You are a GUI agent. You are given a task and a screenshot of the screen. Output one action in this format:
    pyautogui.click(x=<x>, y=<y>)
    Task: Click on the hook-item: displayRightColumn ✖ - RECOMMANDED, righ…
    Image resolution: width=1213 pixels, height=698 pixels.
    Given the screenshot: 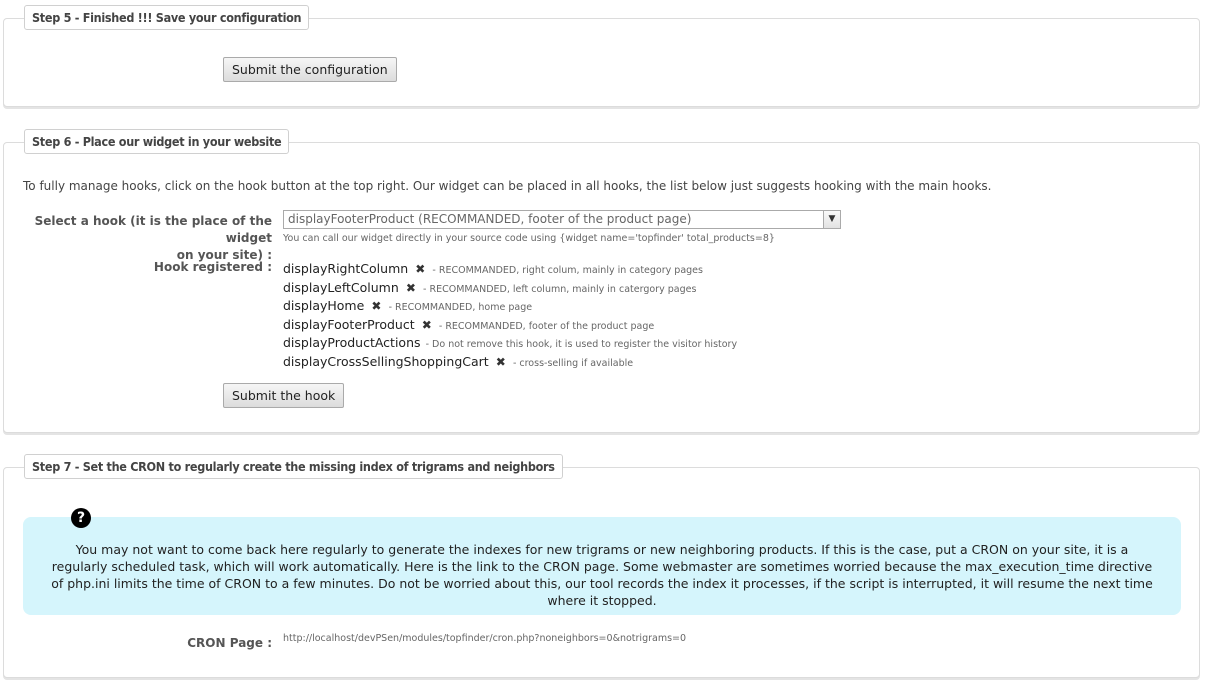 What is the action you would take?
    pyautogui.click(x=510, y=267)
    